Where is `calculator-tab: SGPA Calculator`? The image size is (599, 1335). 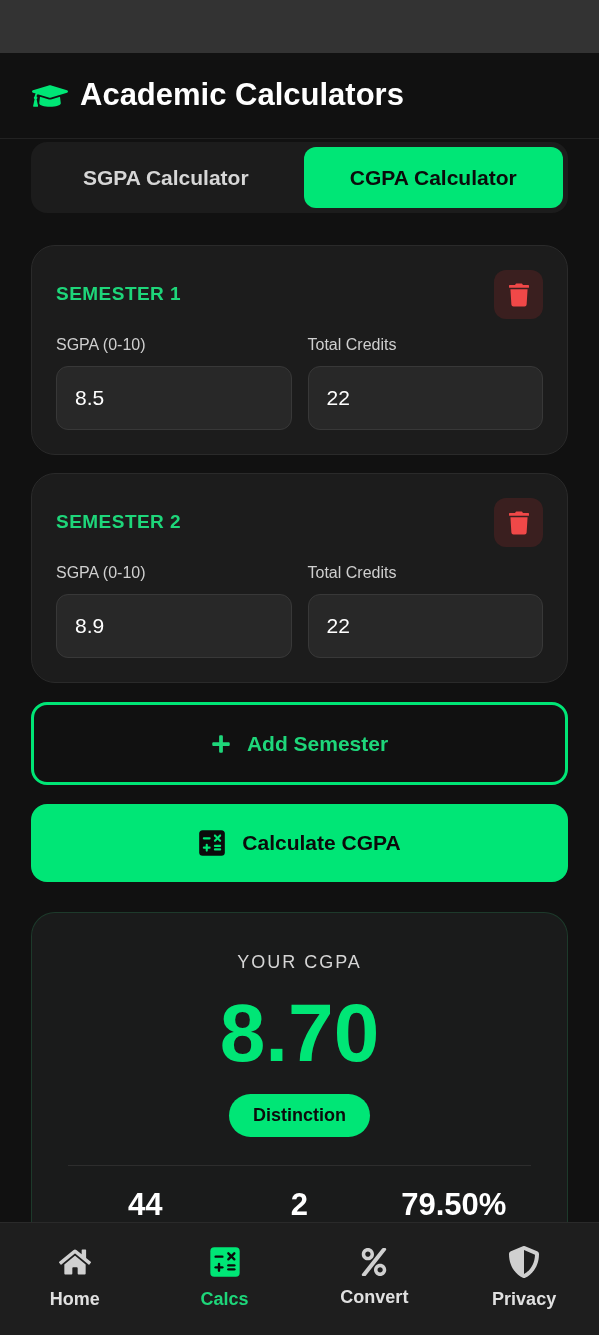 calculator-tab: SGPA Calculator is located at coordinates (166, 178).